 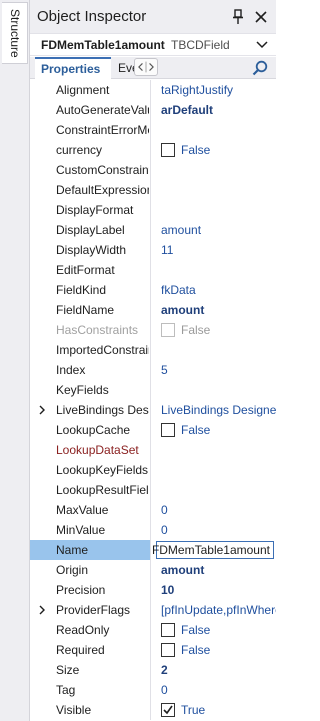 What do you see at coordinates (153, 210) in the screenshot?
I see `property-row: DisplayFormat` at bounding box center [153, 210].